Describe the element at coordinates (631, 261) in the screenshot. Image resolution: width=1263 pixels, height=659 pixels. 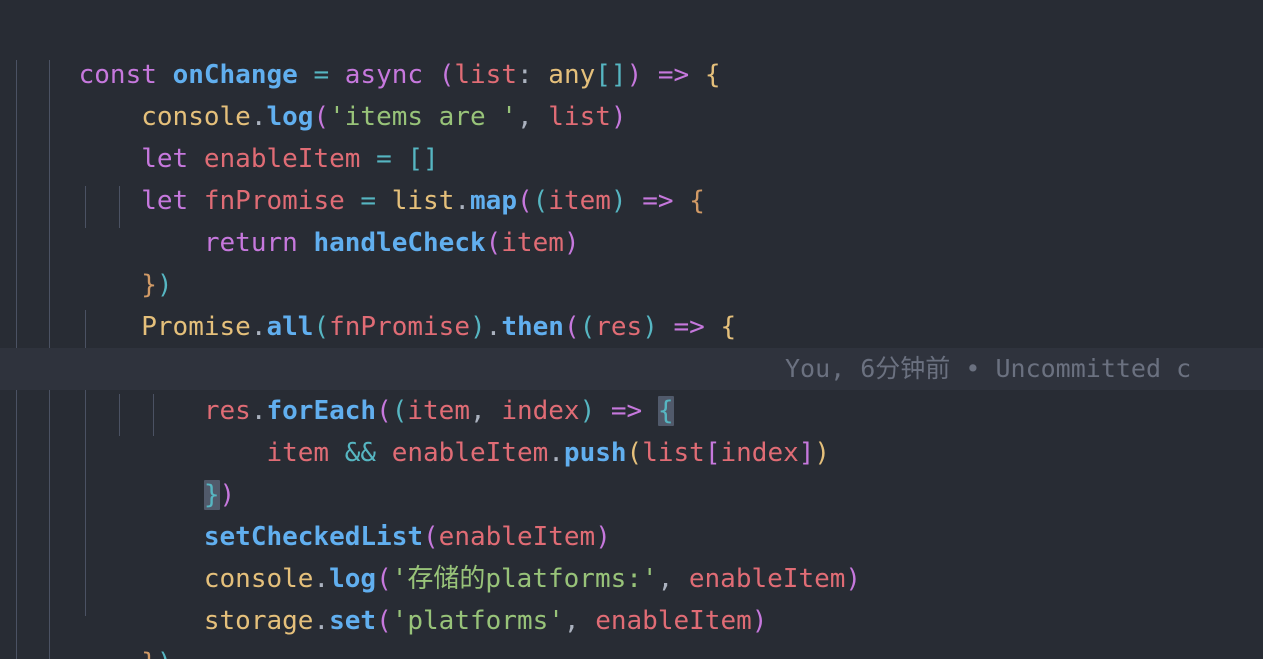
I see `code-line-close-map: })` at that location.